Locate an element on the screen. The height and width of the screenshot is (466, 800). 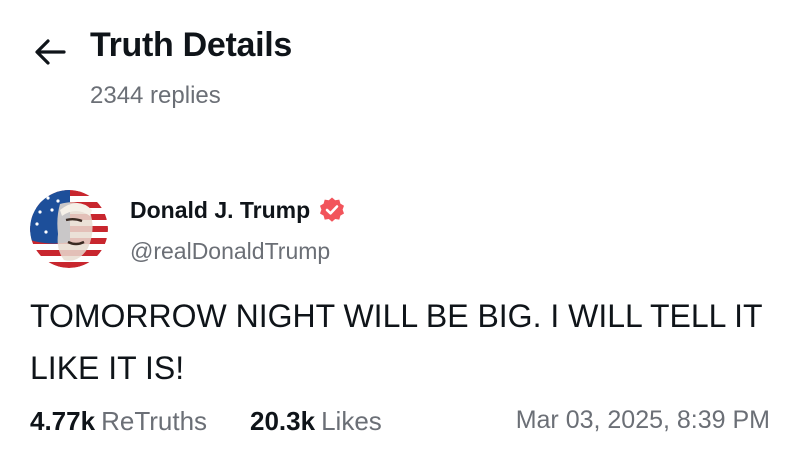
author-handle: @realDonaldTrump is located at coordinates (230, 251).